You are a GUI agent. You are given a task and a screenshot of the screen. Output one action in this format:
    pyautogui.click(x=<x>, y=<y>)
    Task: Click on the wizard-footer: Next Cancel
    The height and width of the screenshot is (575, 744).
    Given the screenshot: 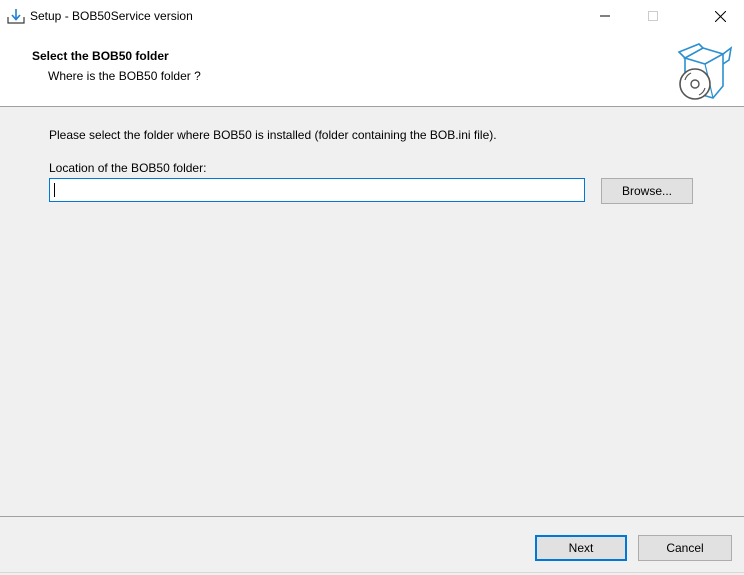 What is the action you would take?
    pyautogui.click(x=372, y=545)
    